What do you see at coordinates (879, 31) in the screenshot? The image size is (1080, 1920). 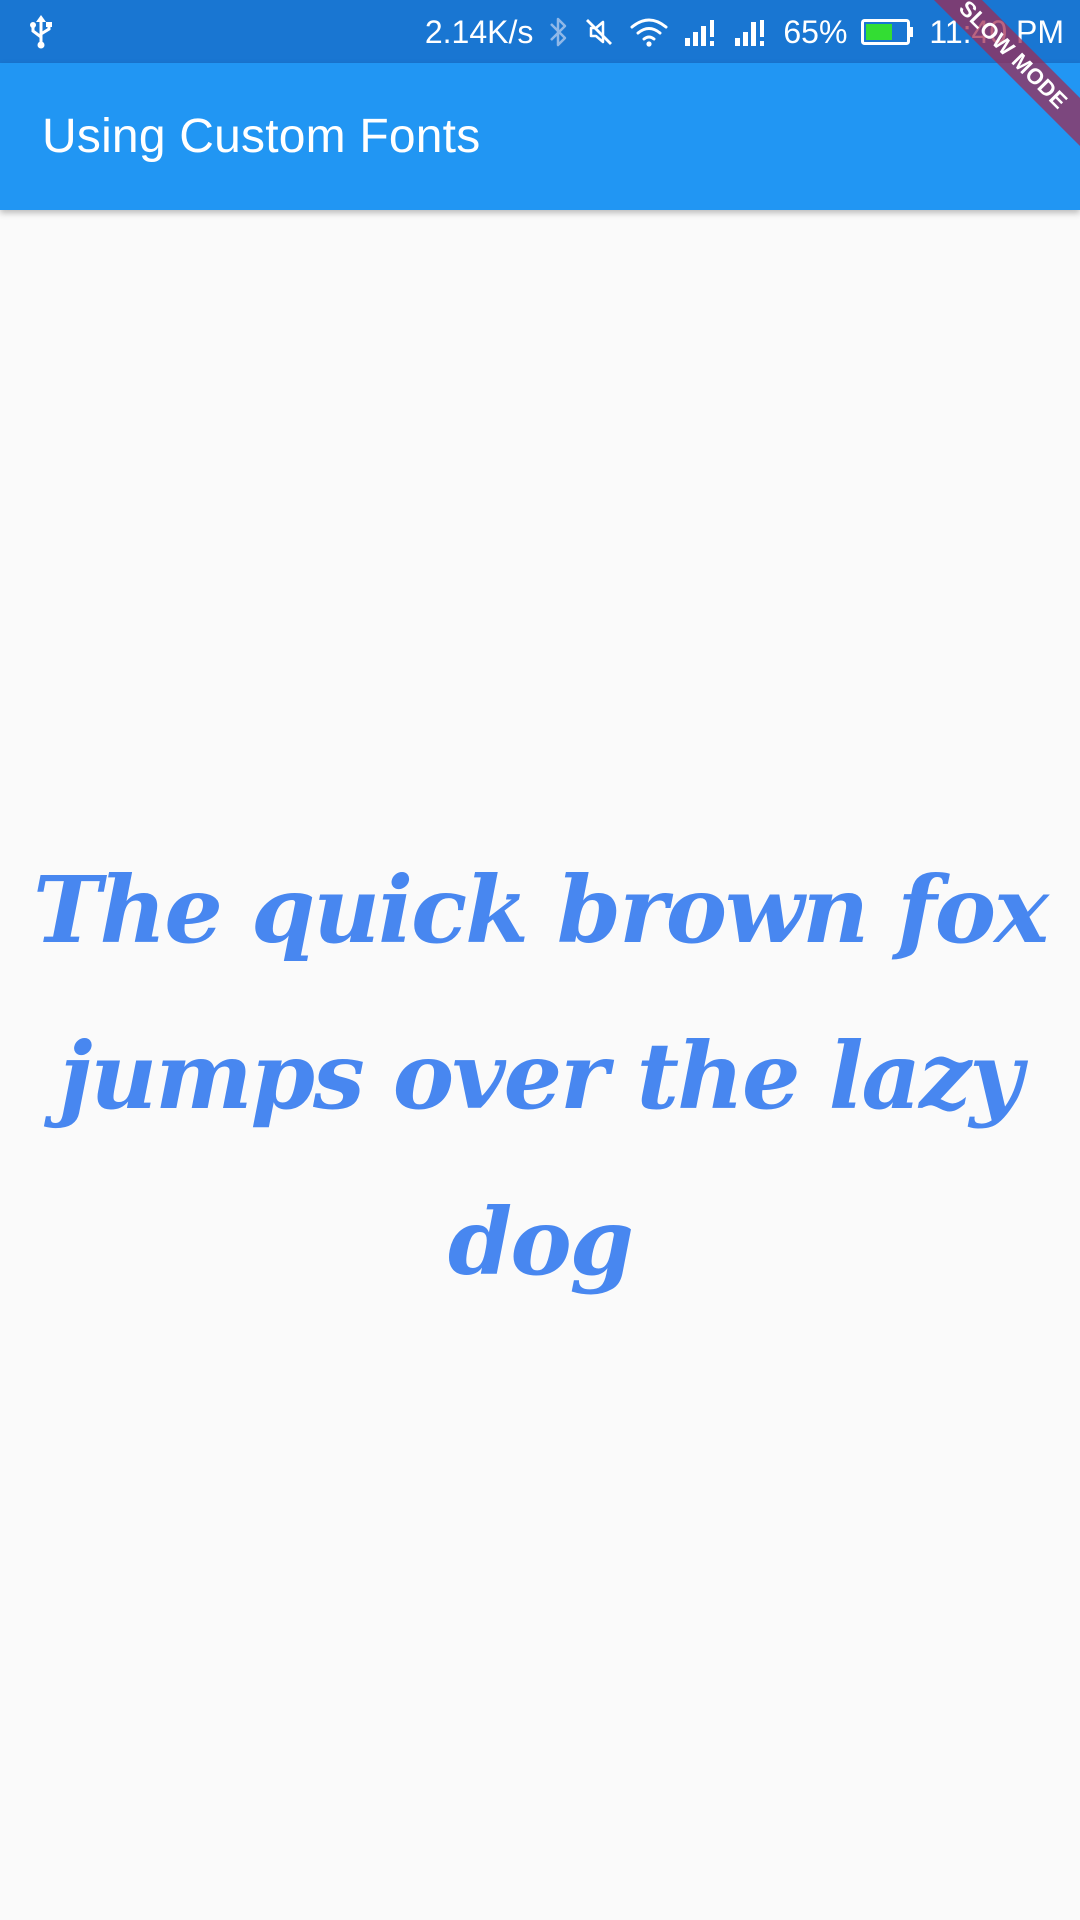 I see `battery-fill` at bounding box center [879, 31].